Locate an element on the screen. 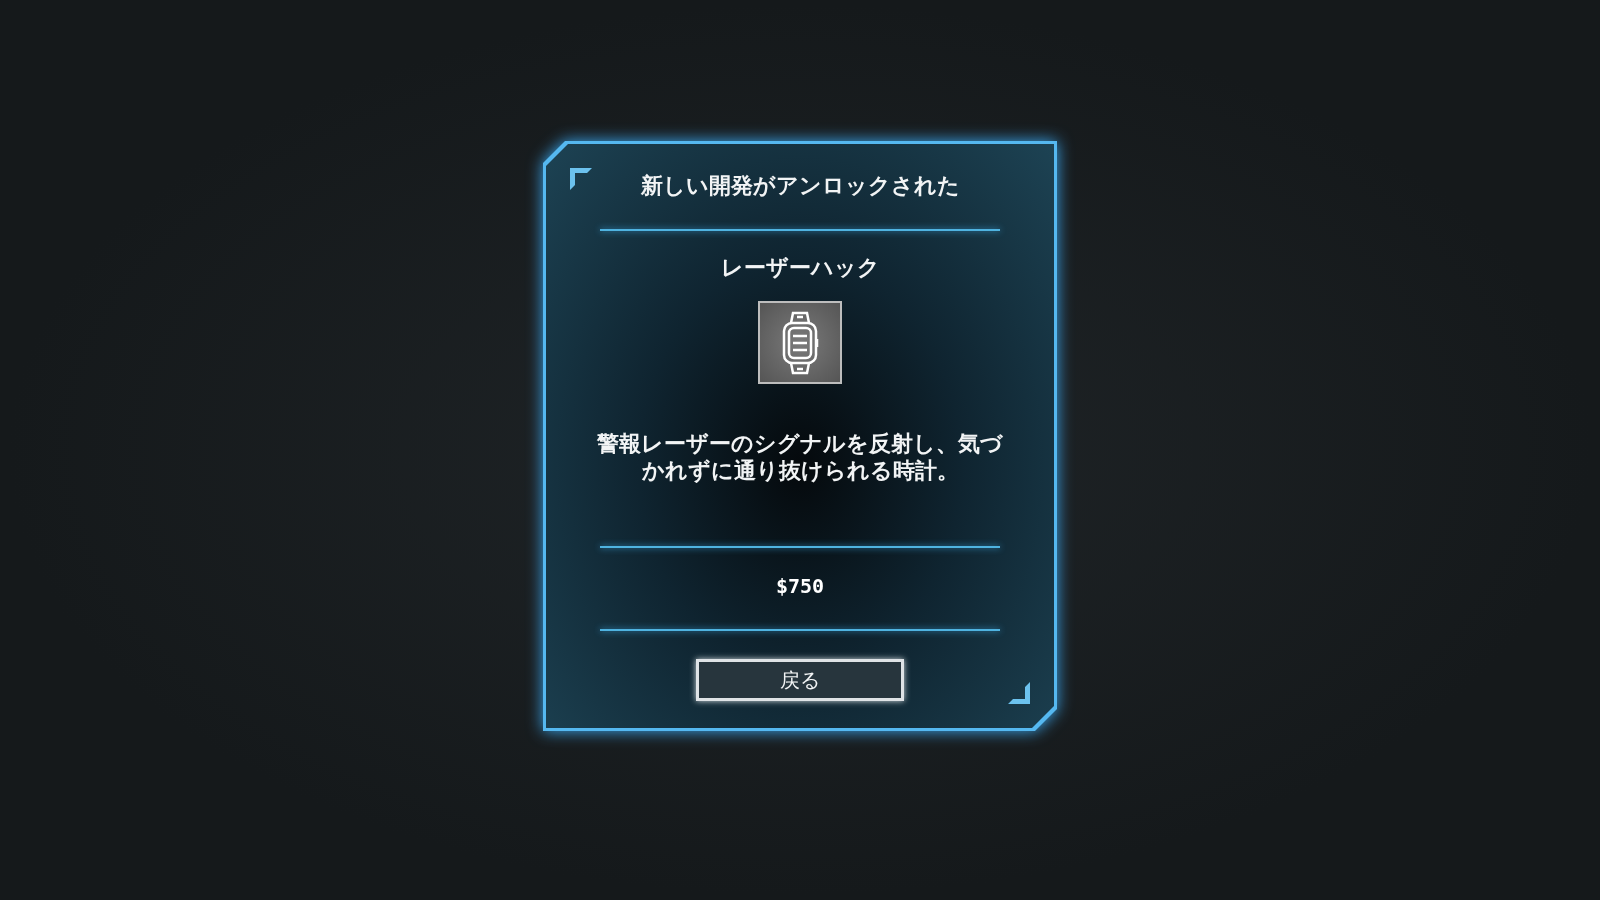 This screenshot has height=900, width=1600. item-name: レーザーハック is located at coordinates (800, 268).